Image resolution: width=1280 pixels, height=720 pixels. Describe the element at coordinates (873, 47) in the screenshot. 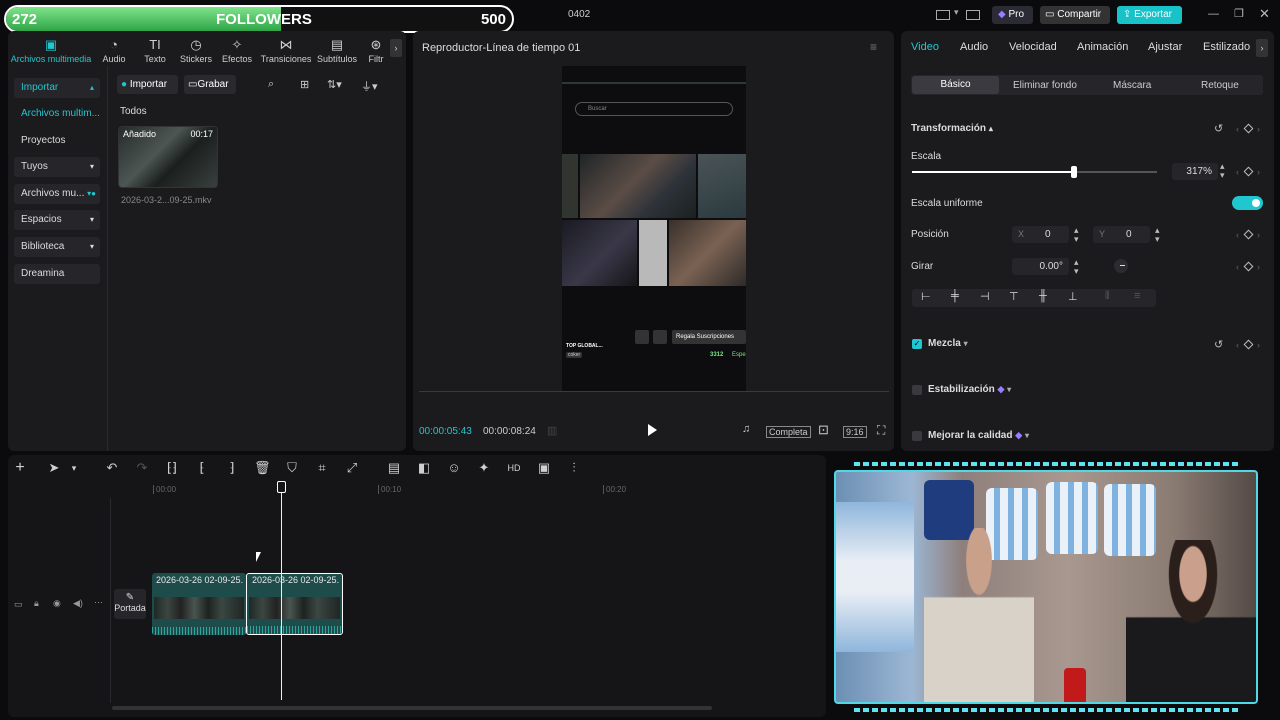

I see `player-menu-icon: ≡` at that location.